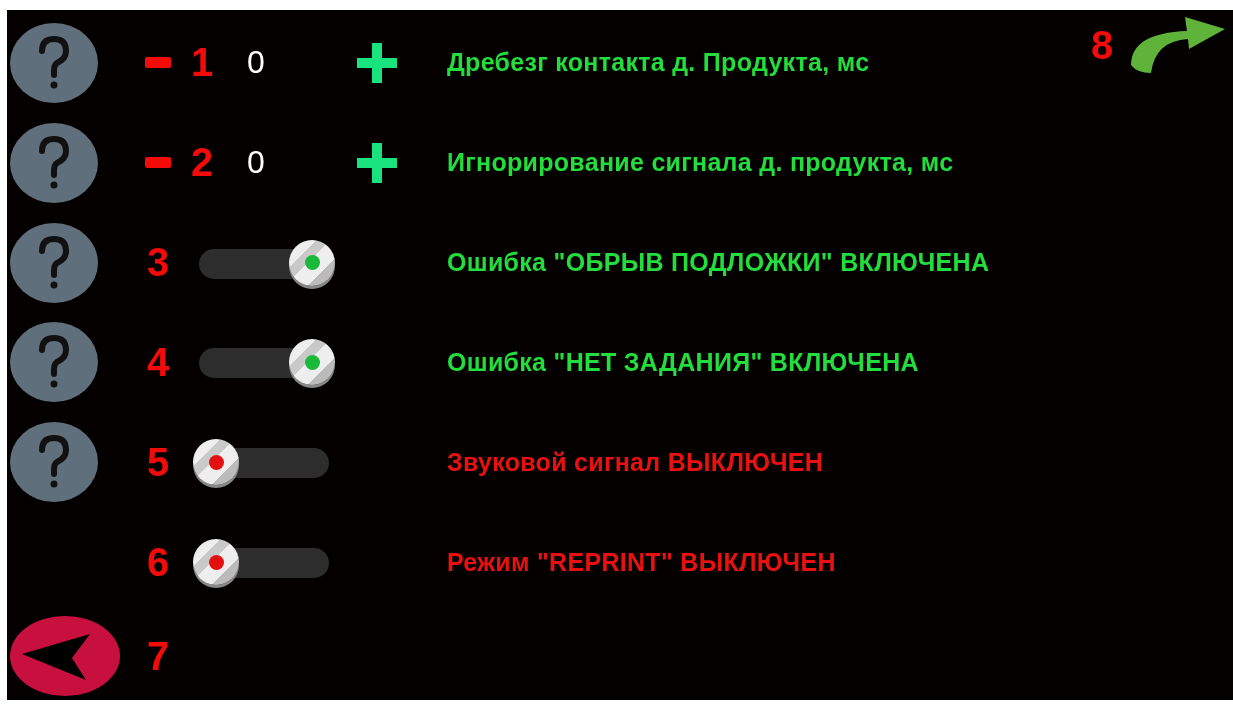  Describe the element at coordinates (159, 562) in the screenshot. I see `row-number: 6` at that location.